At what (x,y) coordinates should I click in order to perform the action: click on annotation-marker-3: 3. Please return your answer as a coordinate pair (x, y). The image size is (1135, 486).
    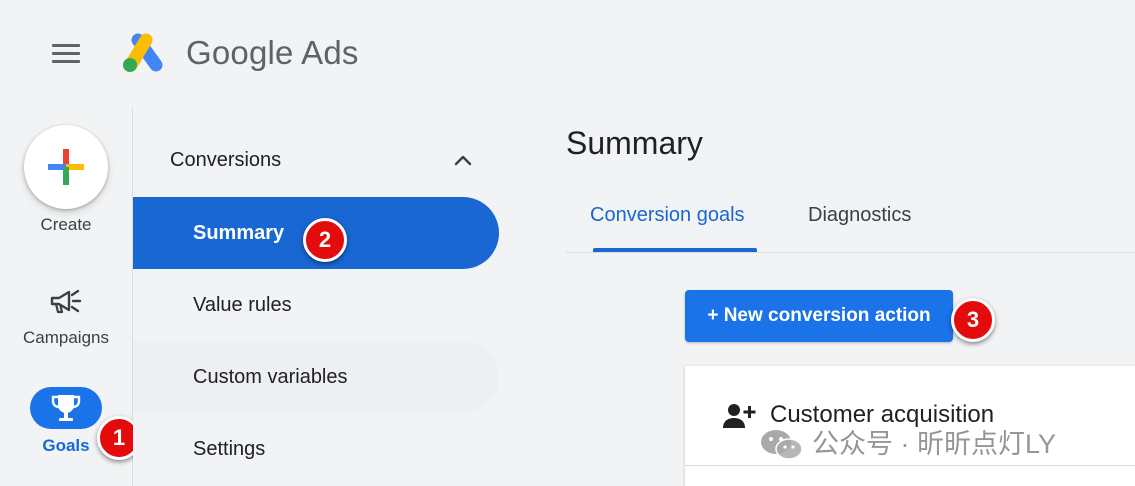
    Looking at the image, I should click on (973, 320).